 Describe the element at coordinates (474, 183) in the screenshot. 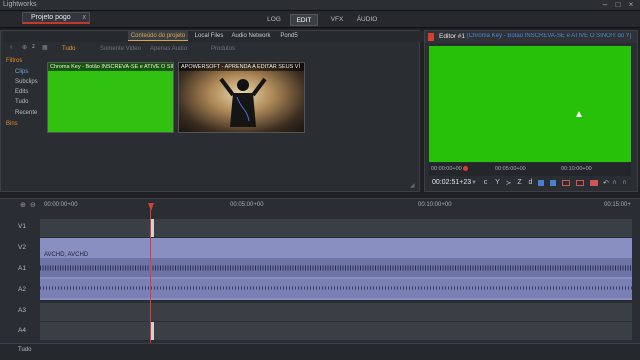

I see `timecode-dropdown-icon: ▼` at that location.